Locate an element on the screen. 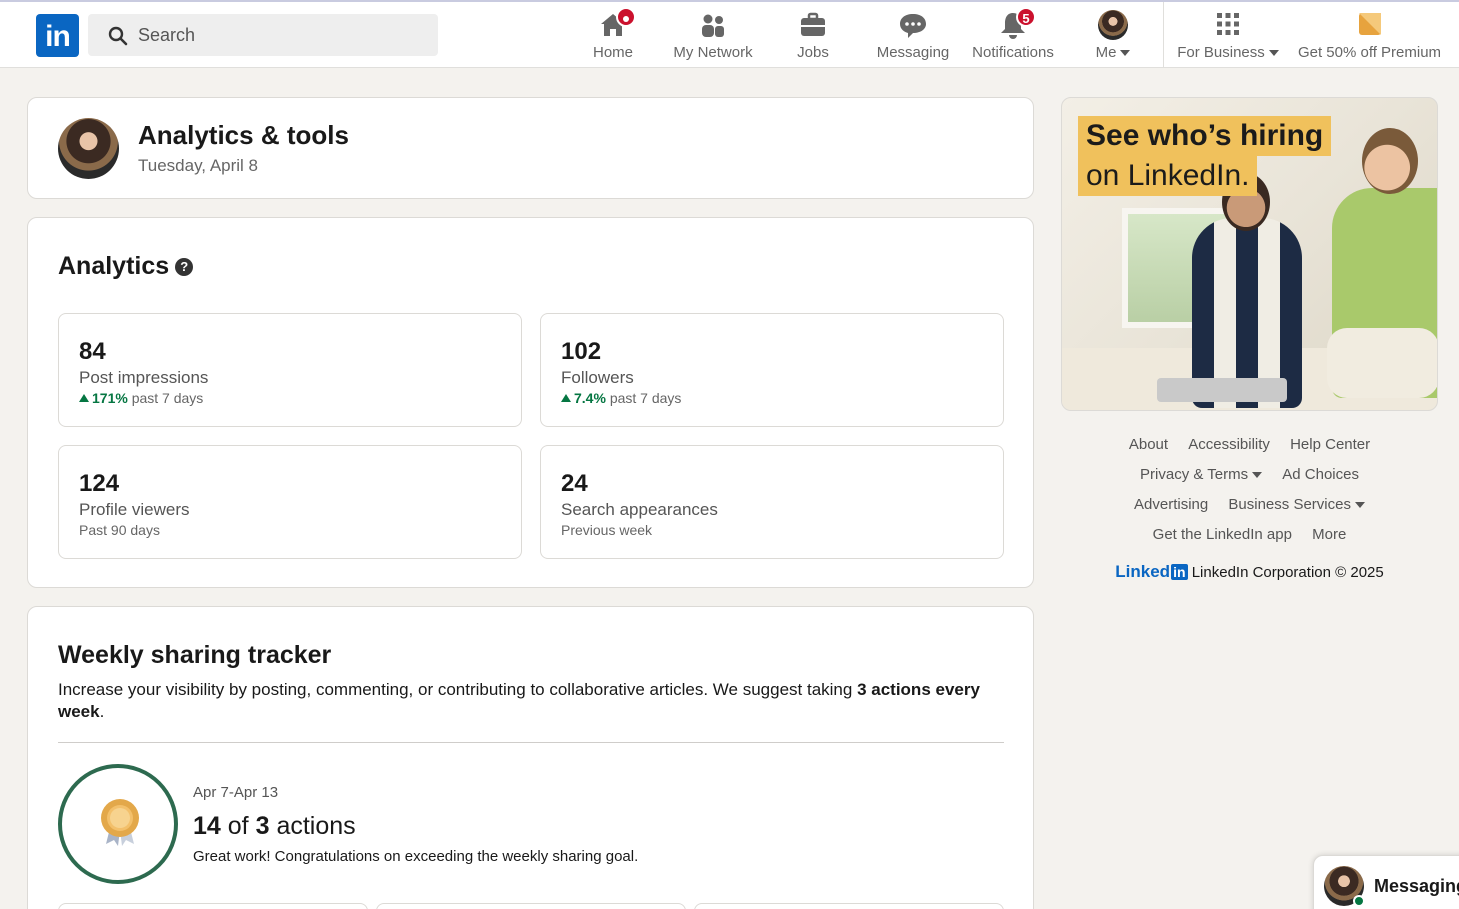  stat-label: Followers is located at coordinates (597, 377).